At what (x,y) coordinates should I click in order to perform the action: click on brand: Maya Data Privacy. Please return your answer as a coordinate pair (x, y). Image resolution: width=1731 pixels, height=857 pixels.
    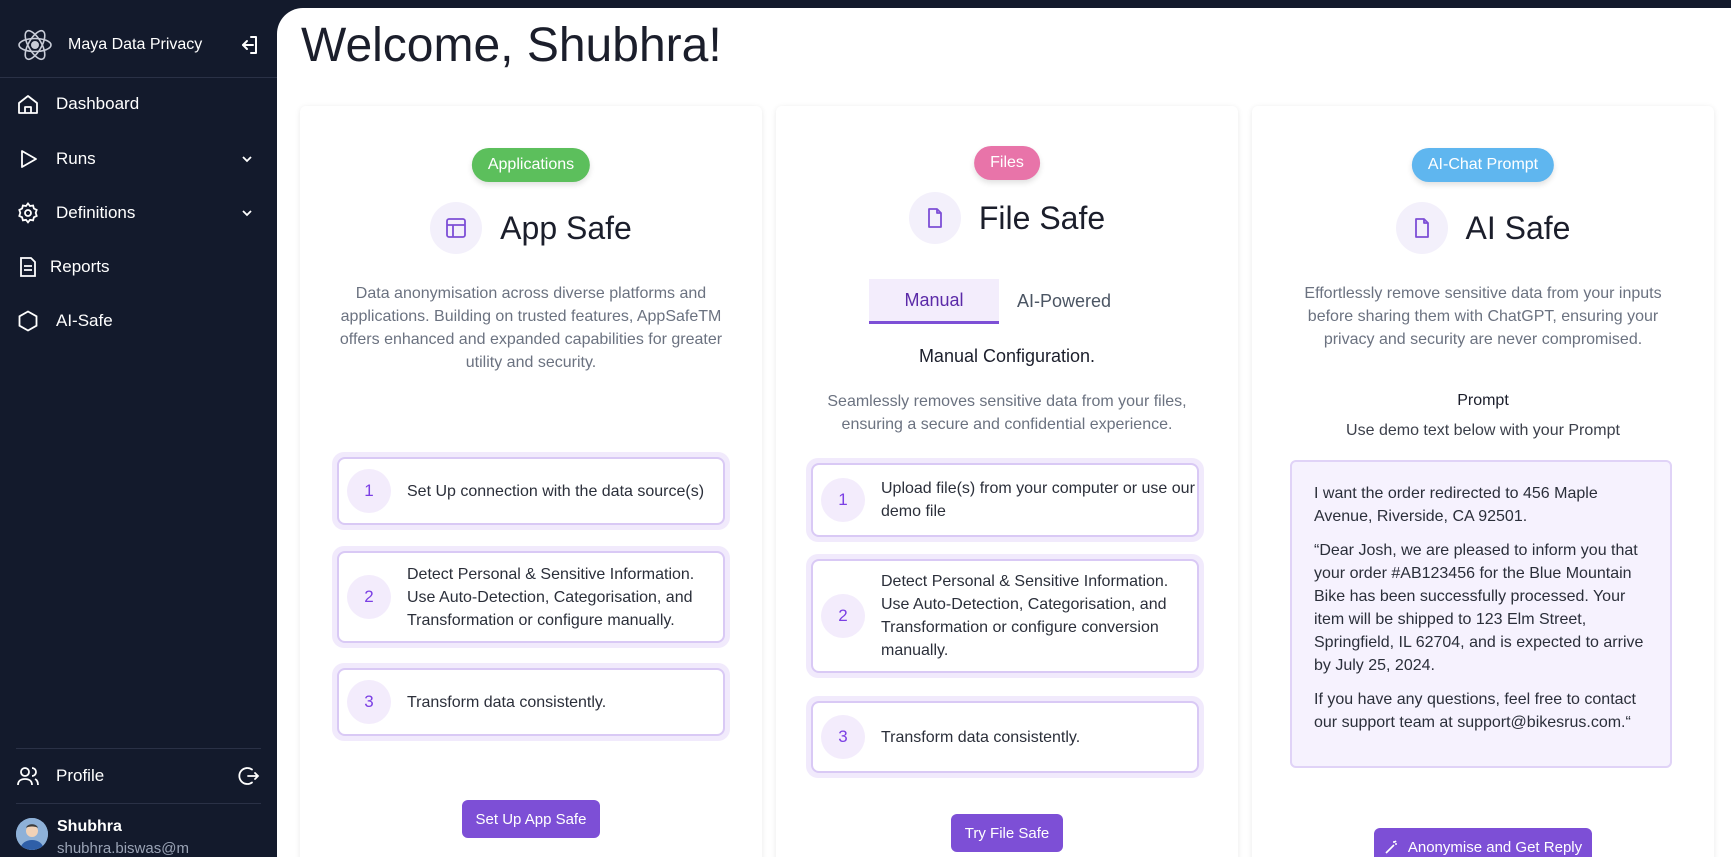
    Looking at the image, I should click on (138, 45).